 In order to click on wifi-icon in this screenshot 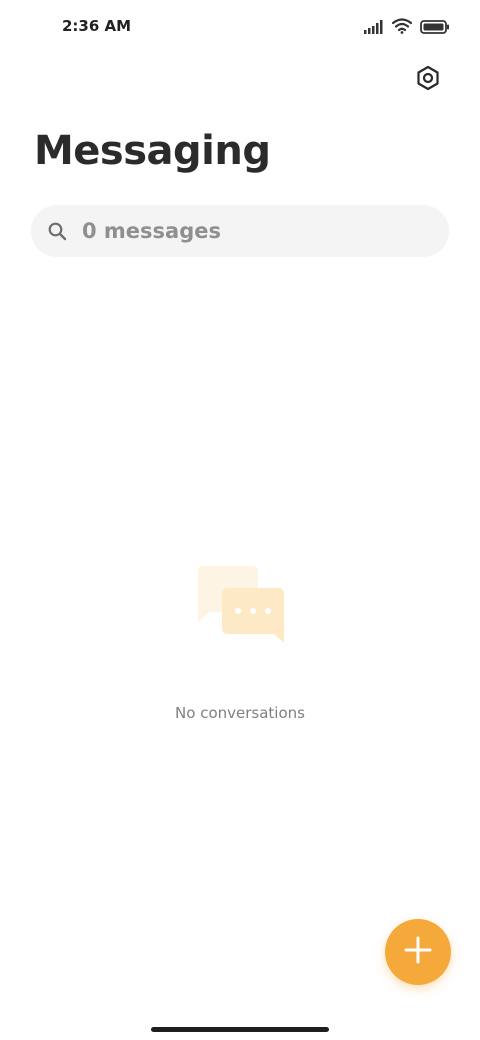, I will do `click(402, 28)`.